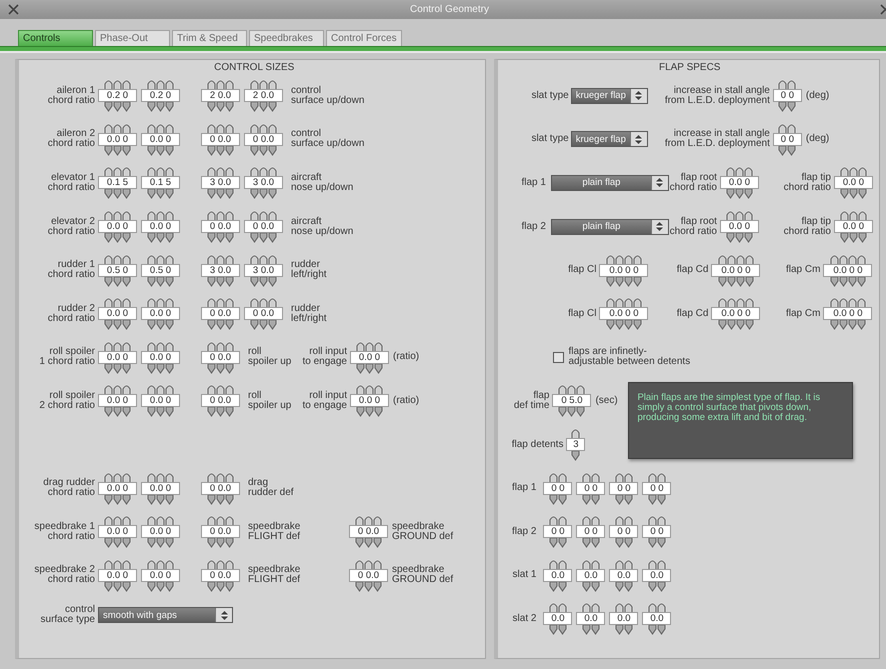  Describe the element at coordinates (160, 95) in the screenshot. I see `number-field: 0.2 0` at that location.